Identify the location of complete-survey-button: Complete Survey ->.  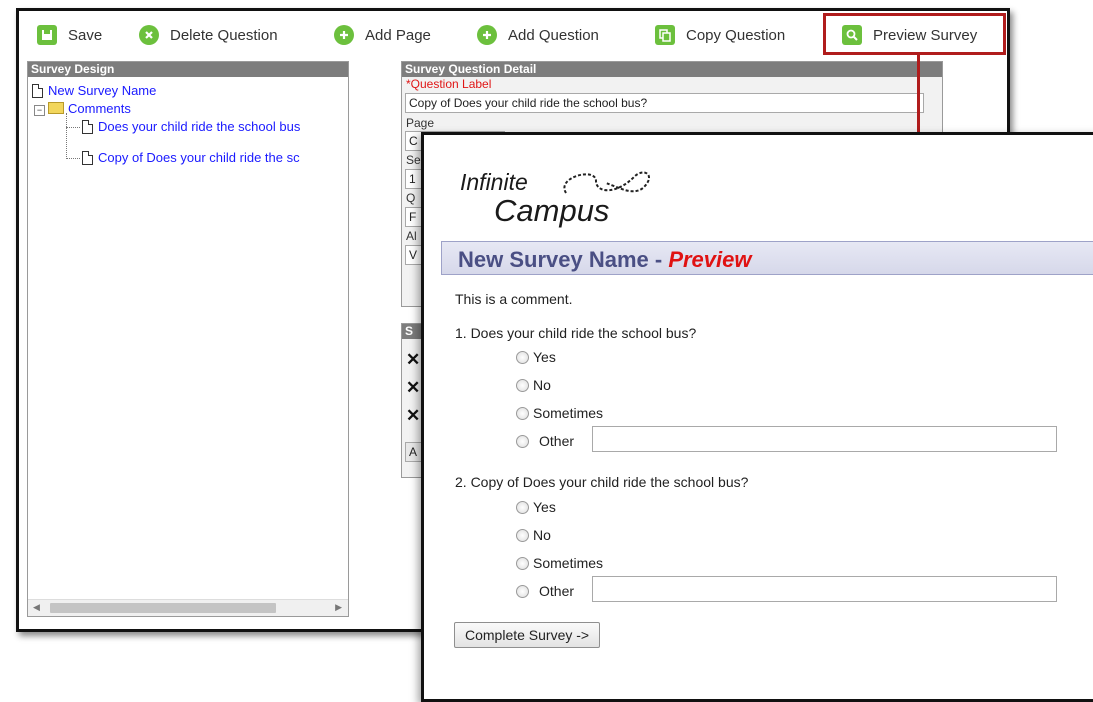
(527, 635).